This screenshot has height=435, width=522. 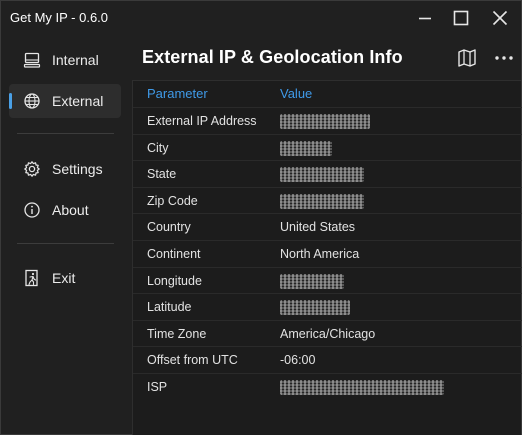 What do you see at coordinates (169, 307) in the screenshot?
I see `cell-parameter: Latitude` at bounding box center [169, 307].